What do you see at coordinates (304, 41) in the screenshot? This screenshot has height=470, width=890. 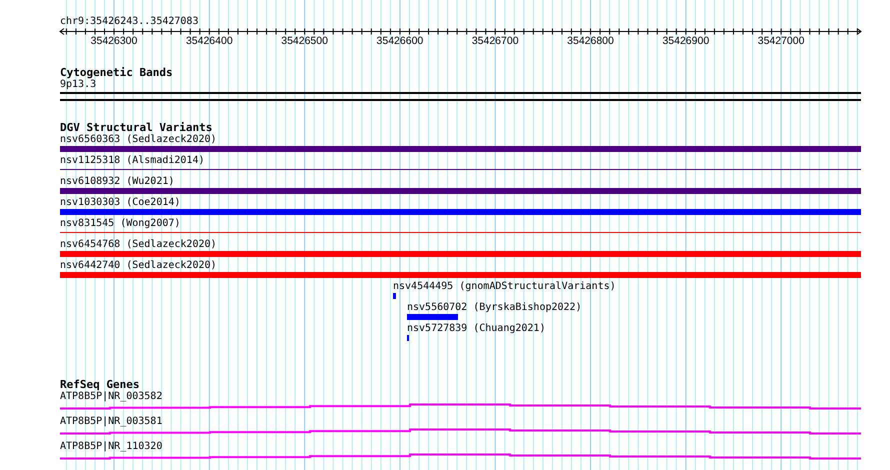 I see `ruler-tick-label: 35426500` at bounding box center [304, 41].